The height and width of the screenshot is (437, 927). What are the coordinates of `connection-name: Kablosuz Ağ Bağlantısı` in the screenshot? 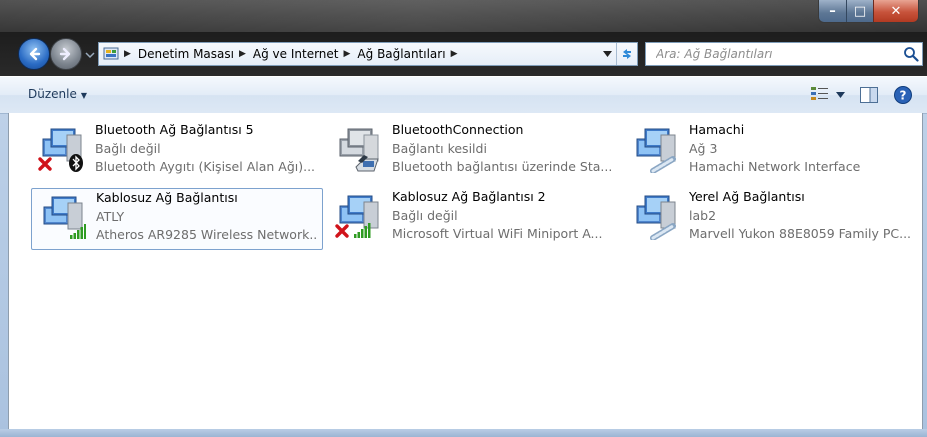 It's located at (167, 197).